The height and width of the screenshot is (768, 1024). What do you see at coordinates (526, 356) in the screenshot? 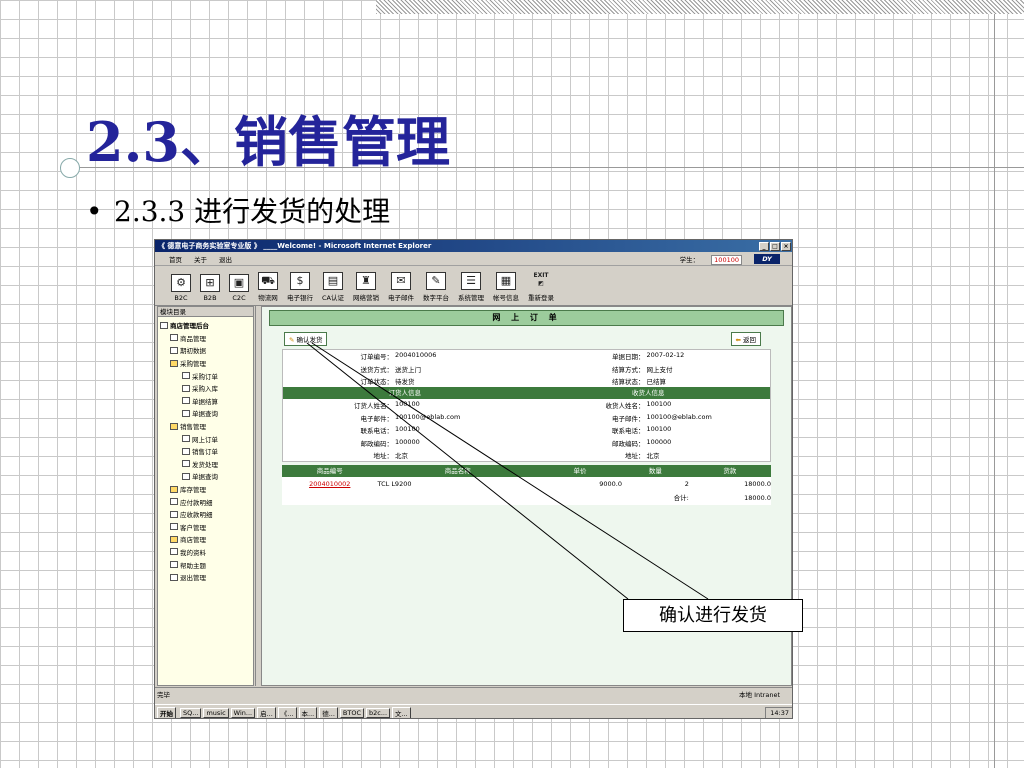
I see `order-row: 订单编号： 2004010006 单据日期： 2007-02-12` at bounding box center [526, 356].